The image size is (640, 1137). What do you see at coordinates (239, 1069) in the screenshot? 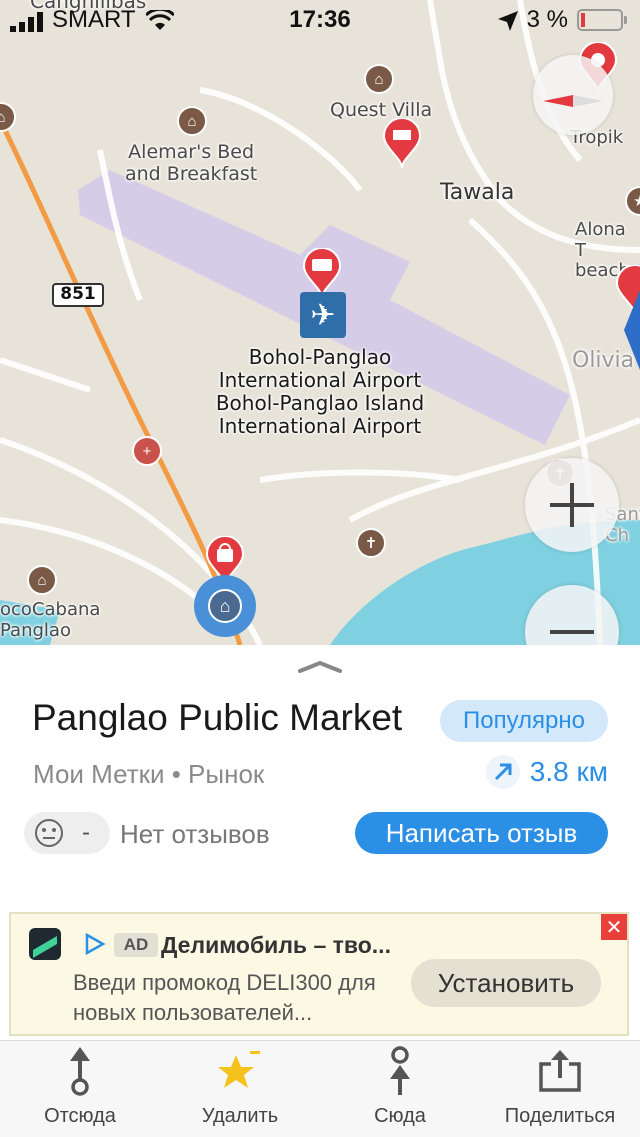
I see `star-minus-icon` at bounding box center [239, 1069].